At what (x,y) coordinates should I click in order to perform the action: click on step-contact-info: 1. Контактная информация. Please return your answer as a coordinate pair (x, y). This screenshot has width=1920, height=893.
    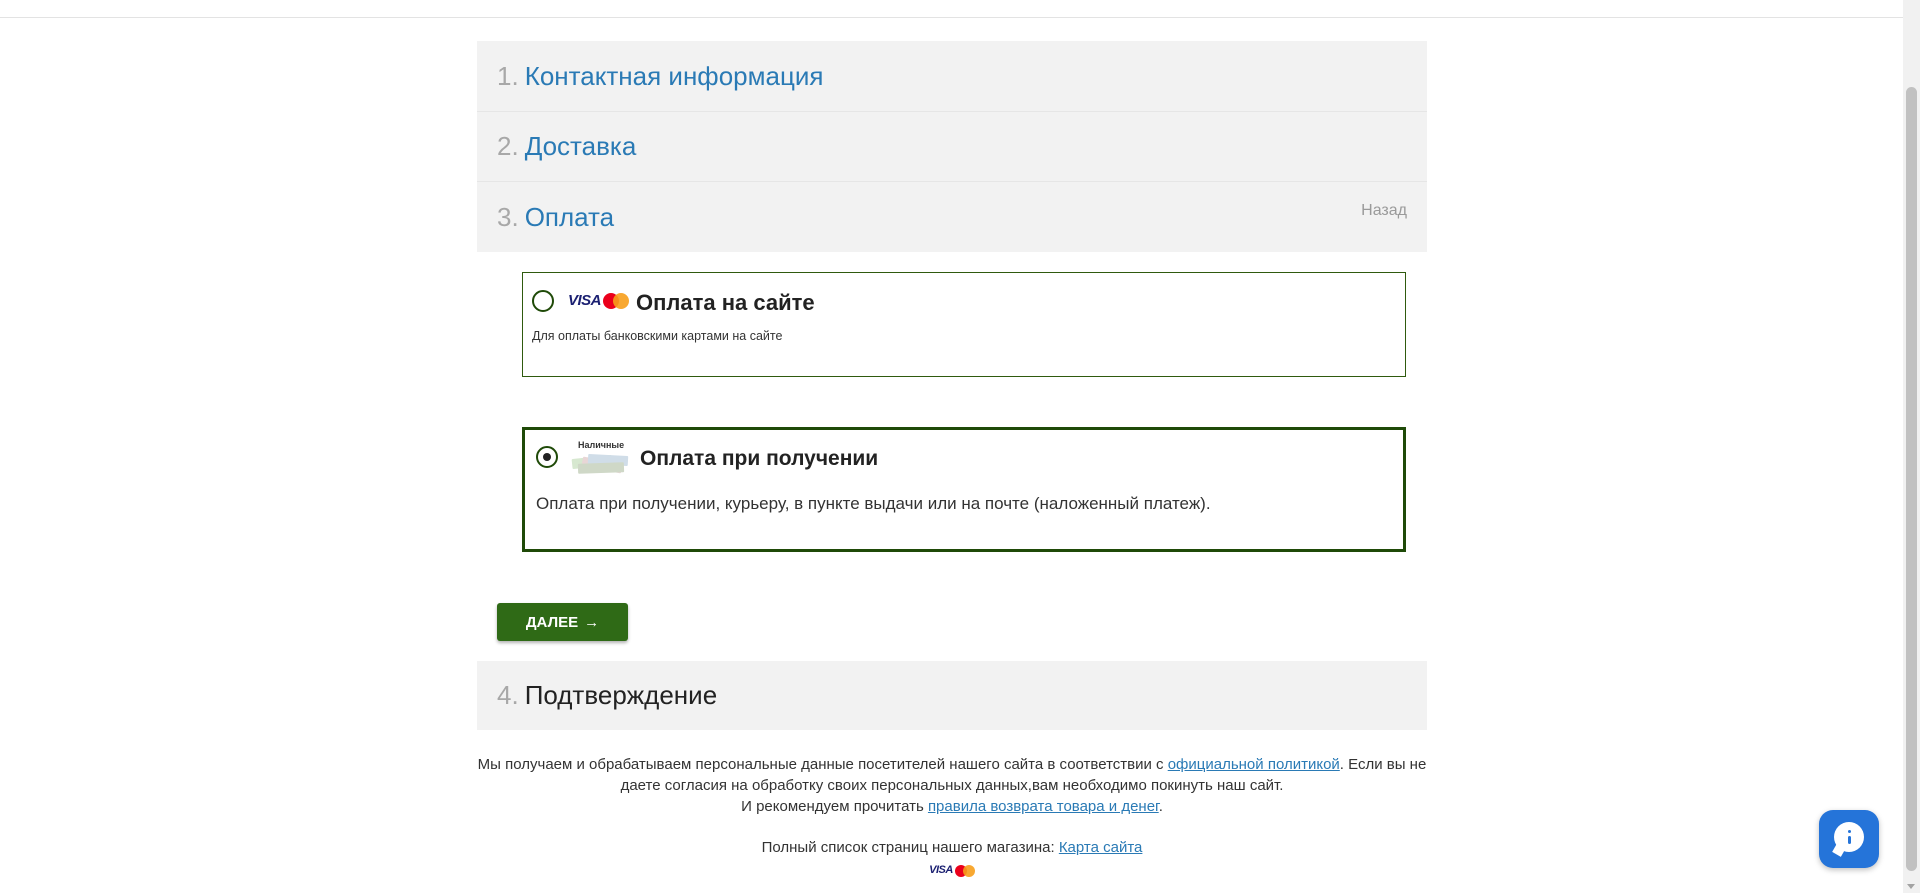
    Looking at the image, I should click on (952, 76).